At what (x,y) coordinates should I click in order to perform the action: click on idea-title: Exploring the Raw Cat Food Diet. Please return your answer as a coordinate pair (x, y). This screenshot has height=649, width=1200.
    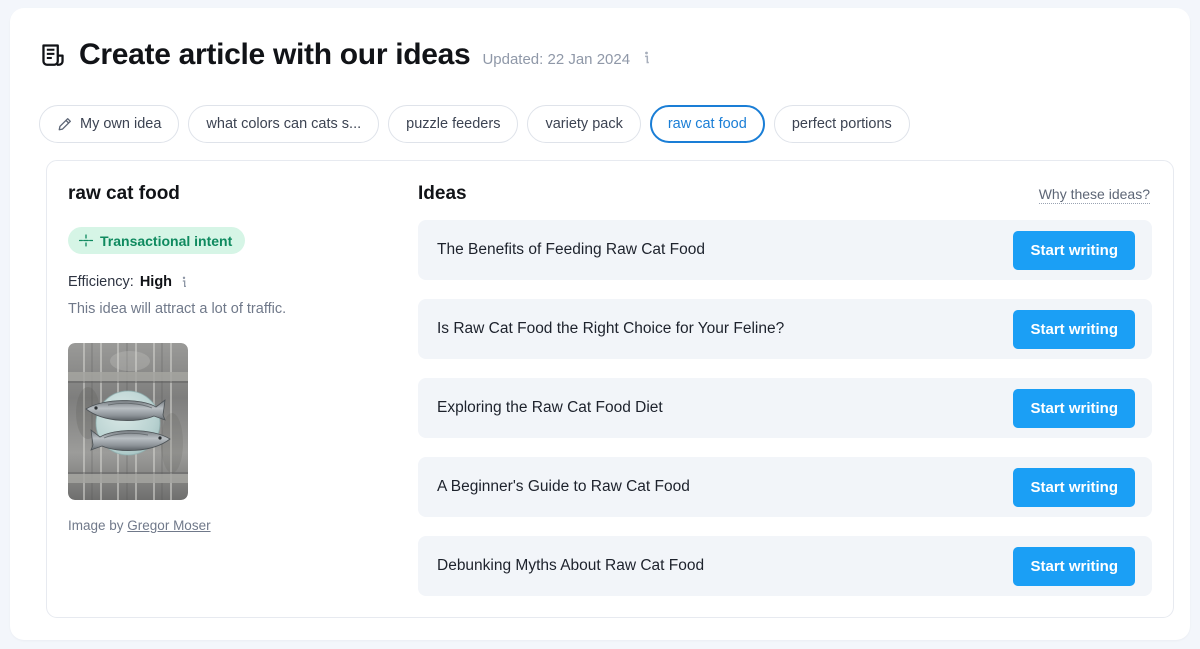
    Looking at the image, I should click on (550, 407).